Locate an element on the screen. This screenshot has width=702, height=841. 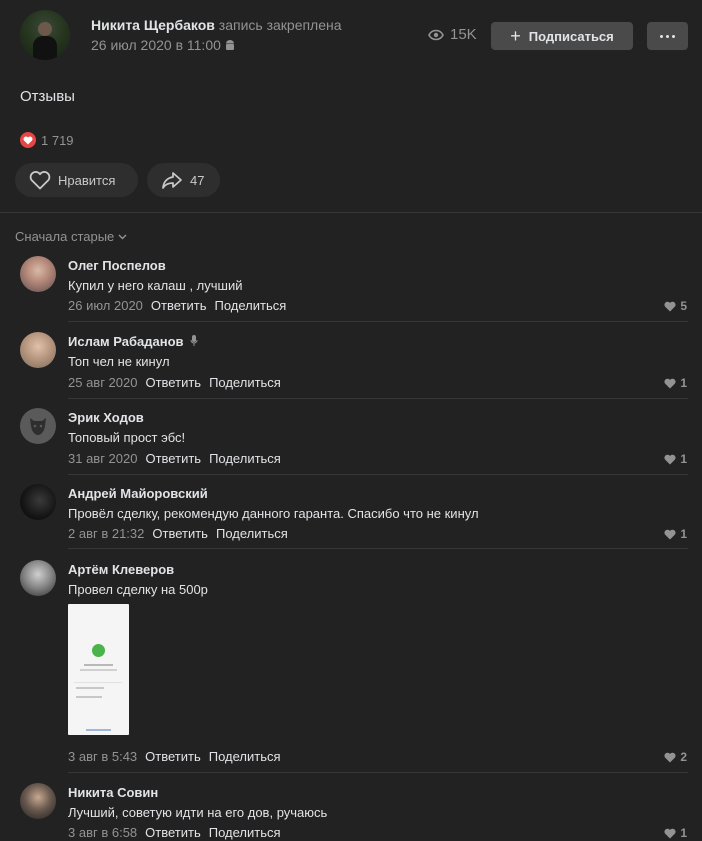
post-date-line: 26 июл 2020 в 11:00 is located at coordinates (163, 45).